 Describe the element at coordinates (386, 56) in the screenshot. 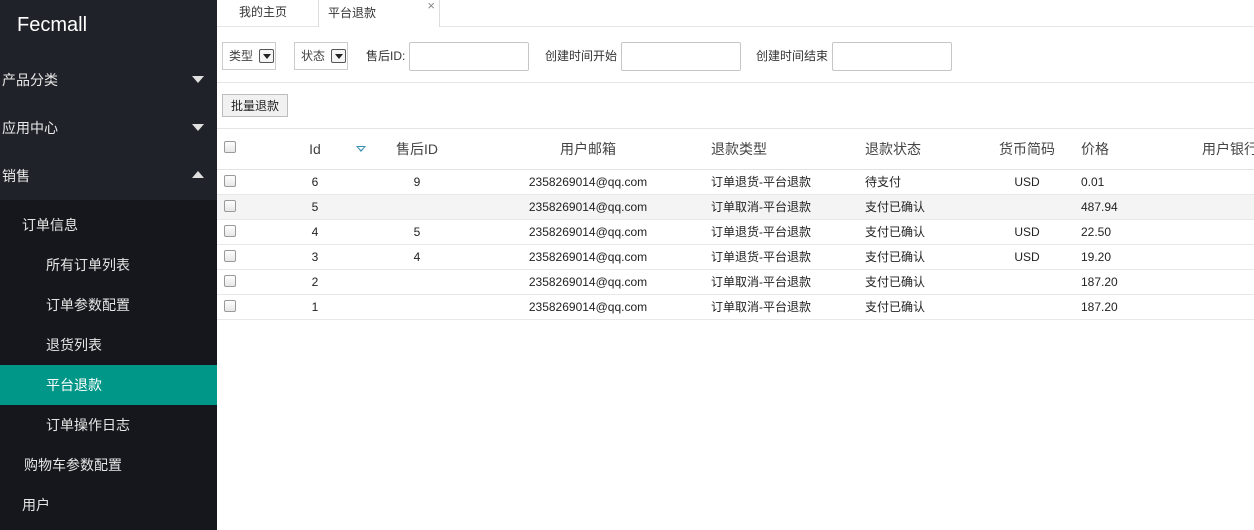

I see `after-sale-id-label: 售后ID:` at that location.